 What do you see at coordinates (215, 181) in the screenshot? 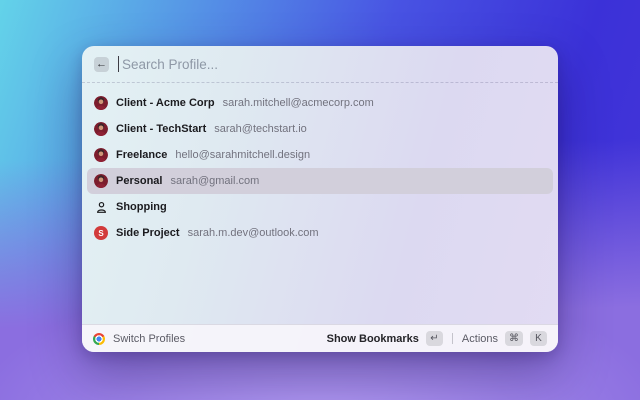
I see `profile-email: sarah@gmail.com` at bounding box center [215, 181].